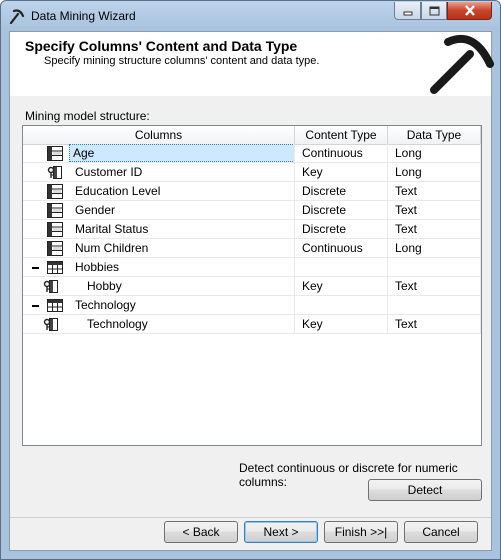 This screenshot has height=560, width=501. What do you see at coordinates (159, 172) in the screenshot?
I see `column-name-cell: Customer ID` at bounding box center [159, 172].